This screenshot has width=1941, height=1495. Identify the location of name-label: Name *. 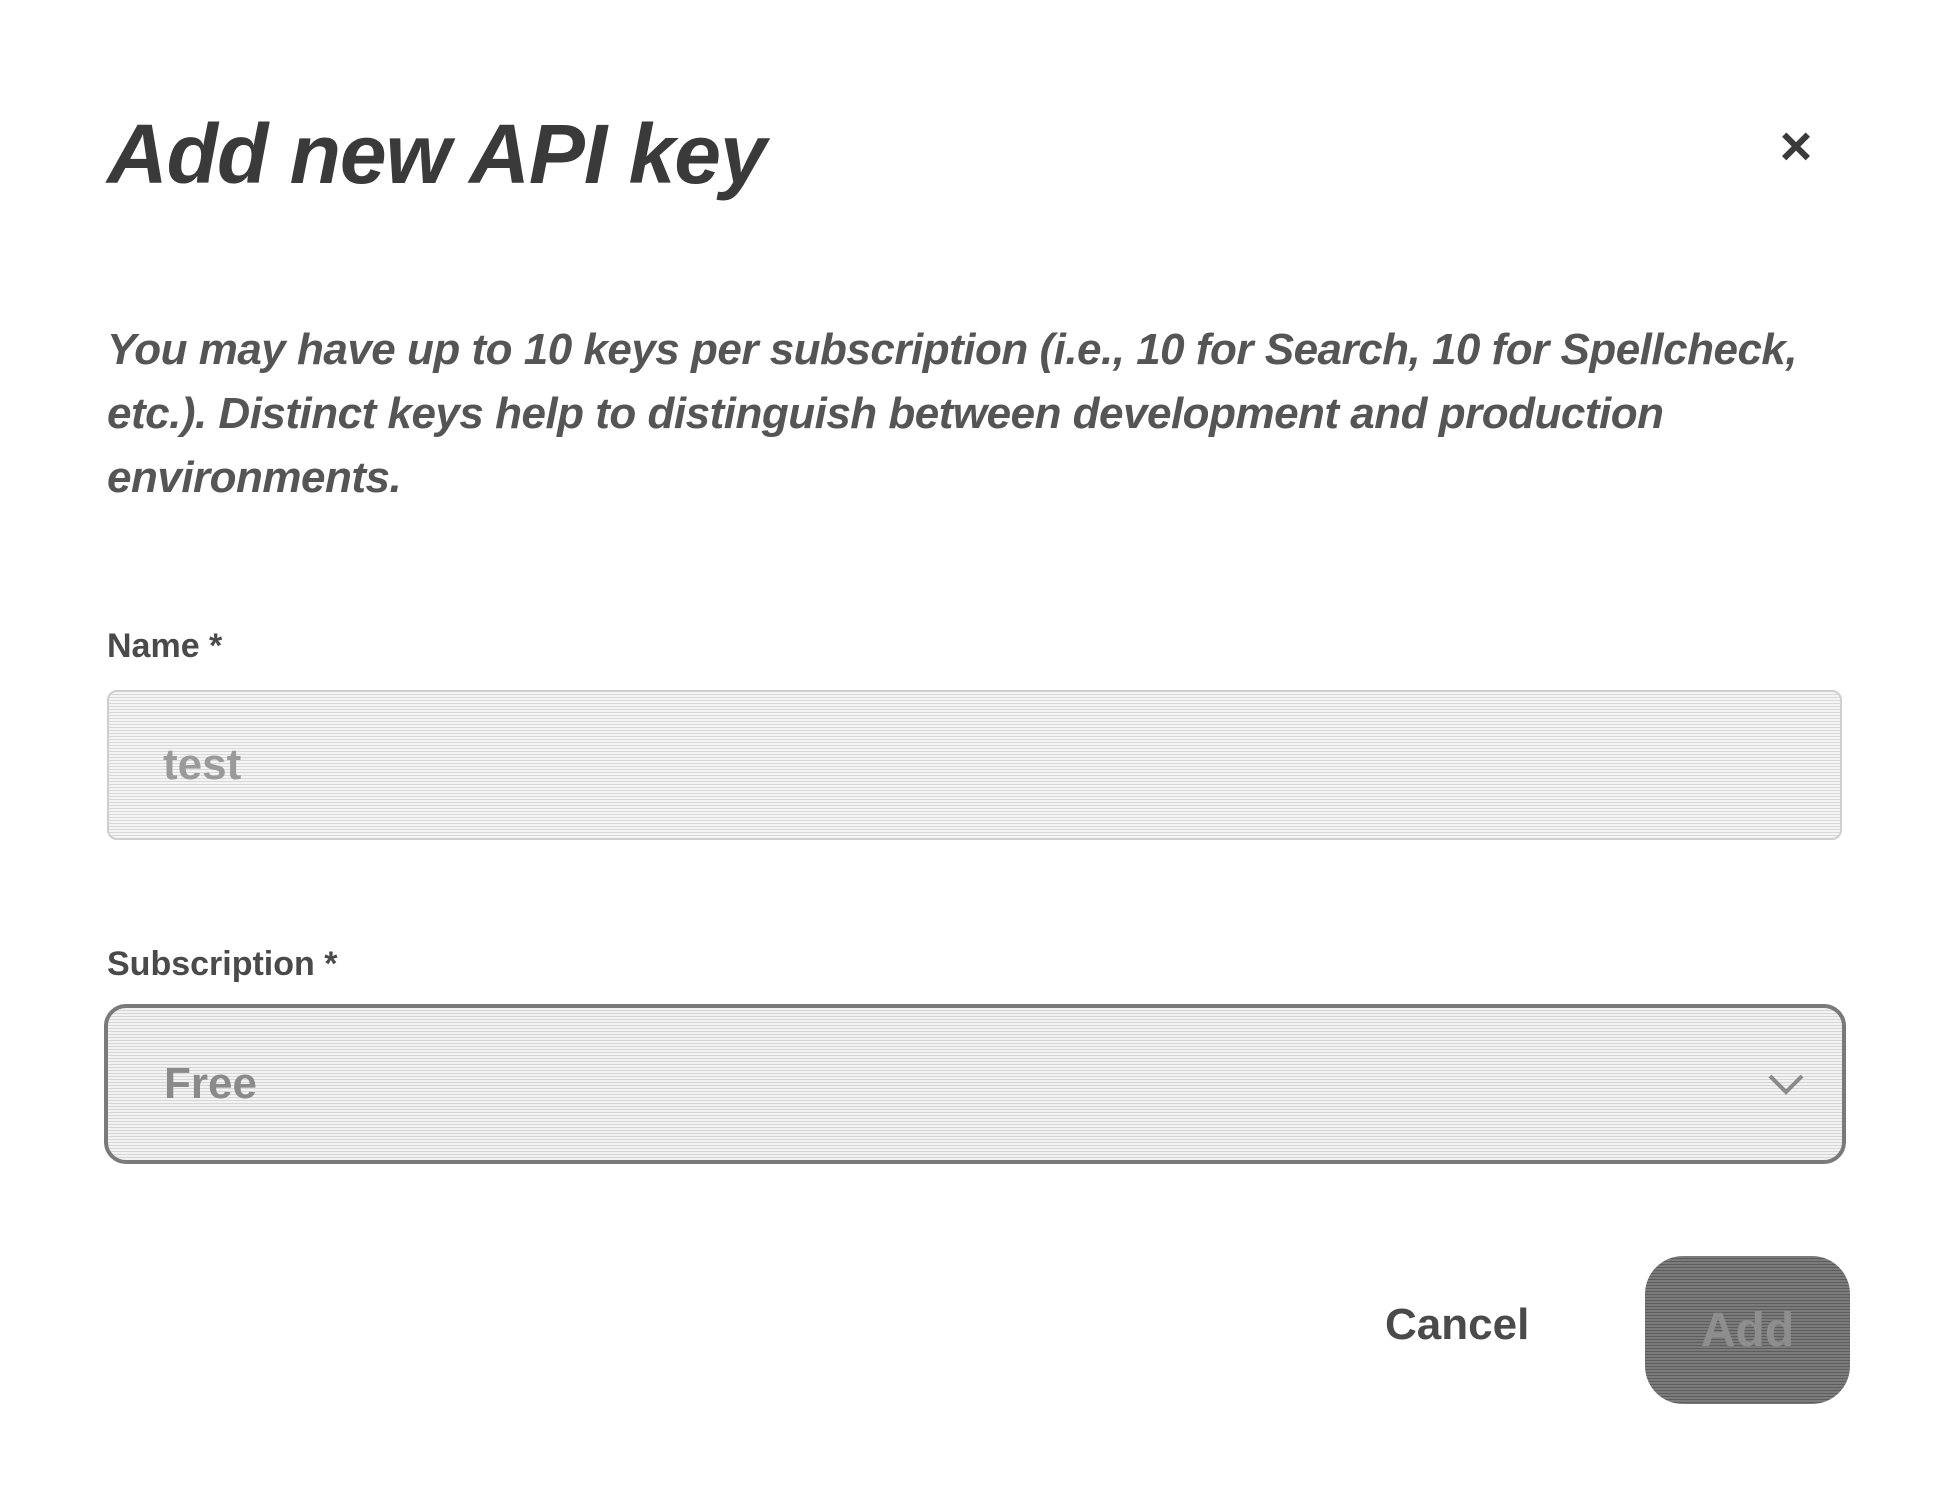
(165, 646).